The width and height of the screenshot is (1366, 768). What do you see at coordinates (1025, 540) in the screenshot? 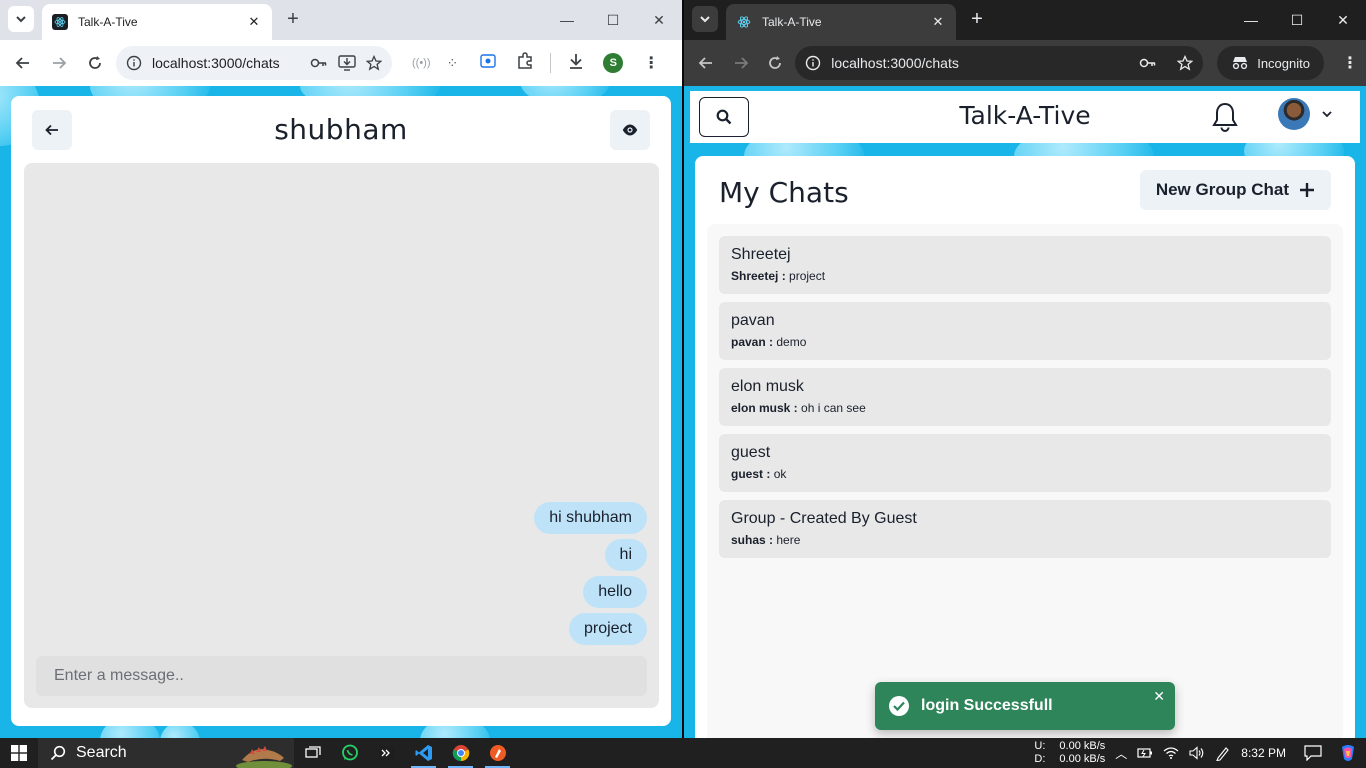
I see `latest-message: suhas : here` at bounding box center [1025, 540].